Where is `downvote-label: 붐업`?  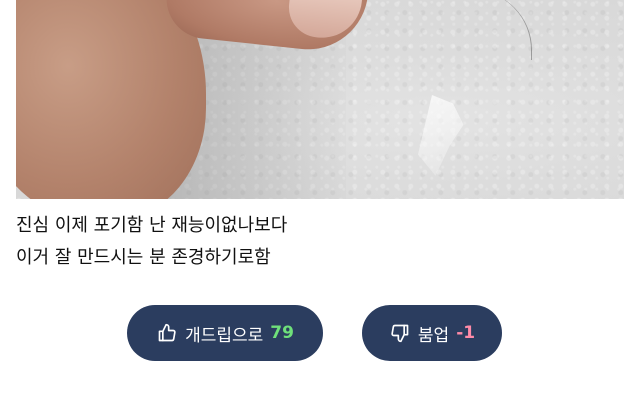 downvote-label: 붐업 is located at coordinates (433, 335).